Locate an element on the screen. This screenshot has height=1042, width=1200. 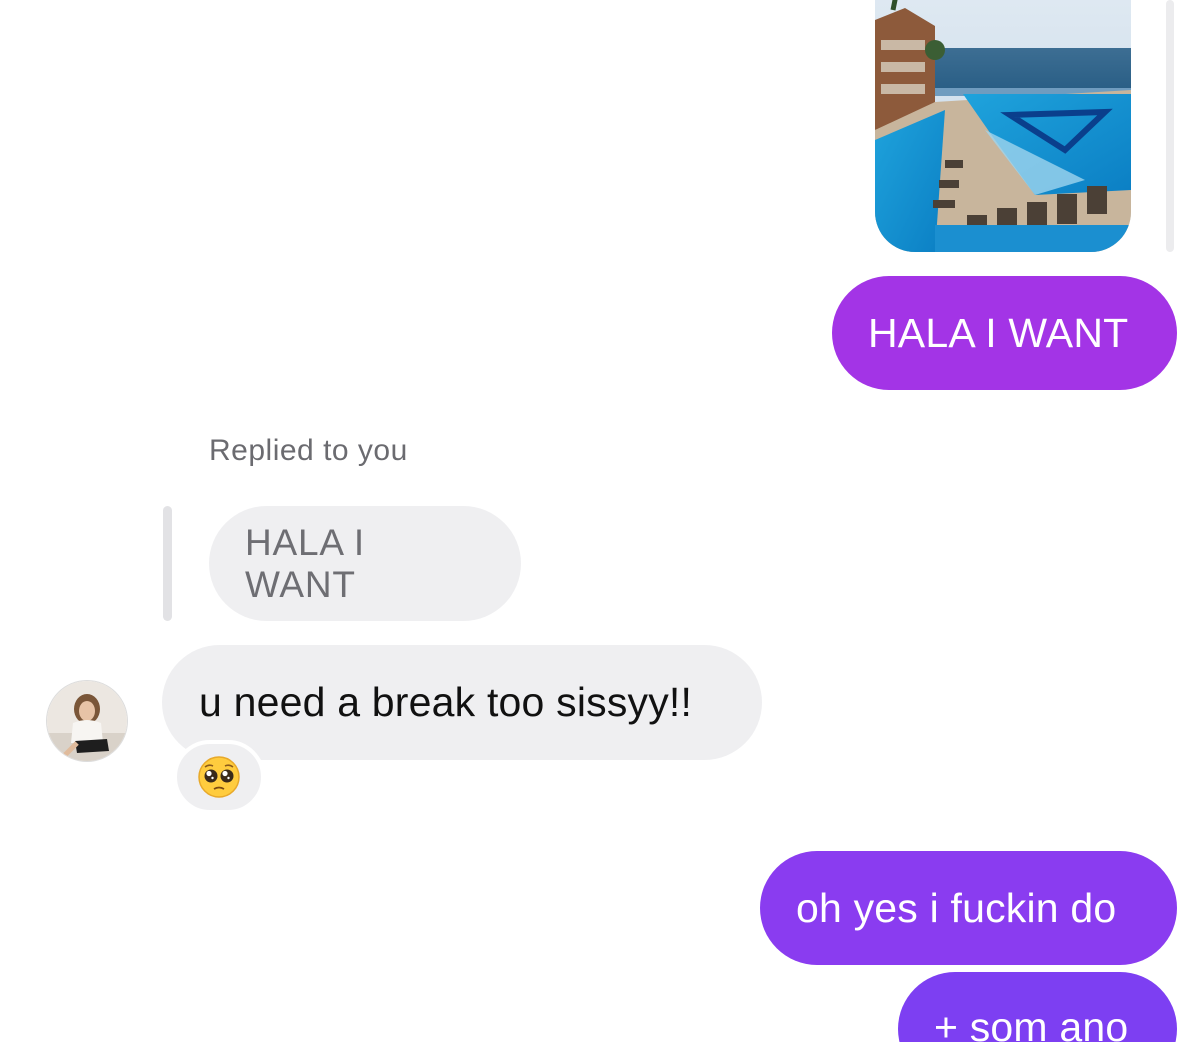
outgoing-message: + som ano is located at coordinates (1037, 1007).